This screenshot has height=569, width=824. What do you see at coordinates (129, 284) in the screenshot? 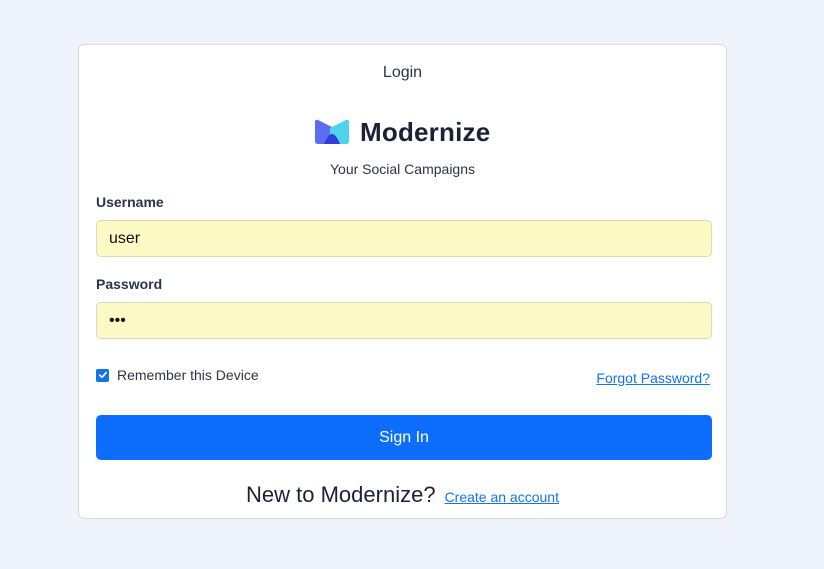
I see `password-label: Password` at bounding box center [129, 284].